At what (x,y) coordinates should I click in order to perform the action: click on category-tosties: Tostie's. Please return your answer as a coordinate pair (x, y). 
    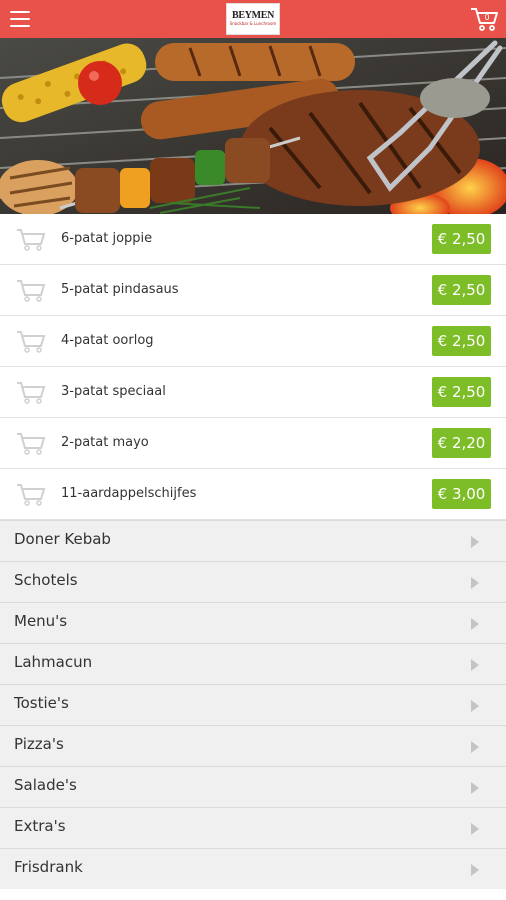
    Looking at the image, I should click on (253, 704).